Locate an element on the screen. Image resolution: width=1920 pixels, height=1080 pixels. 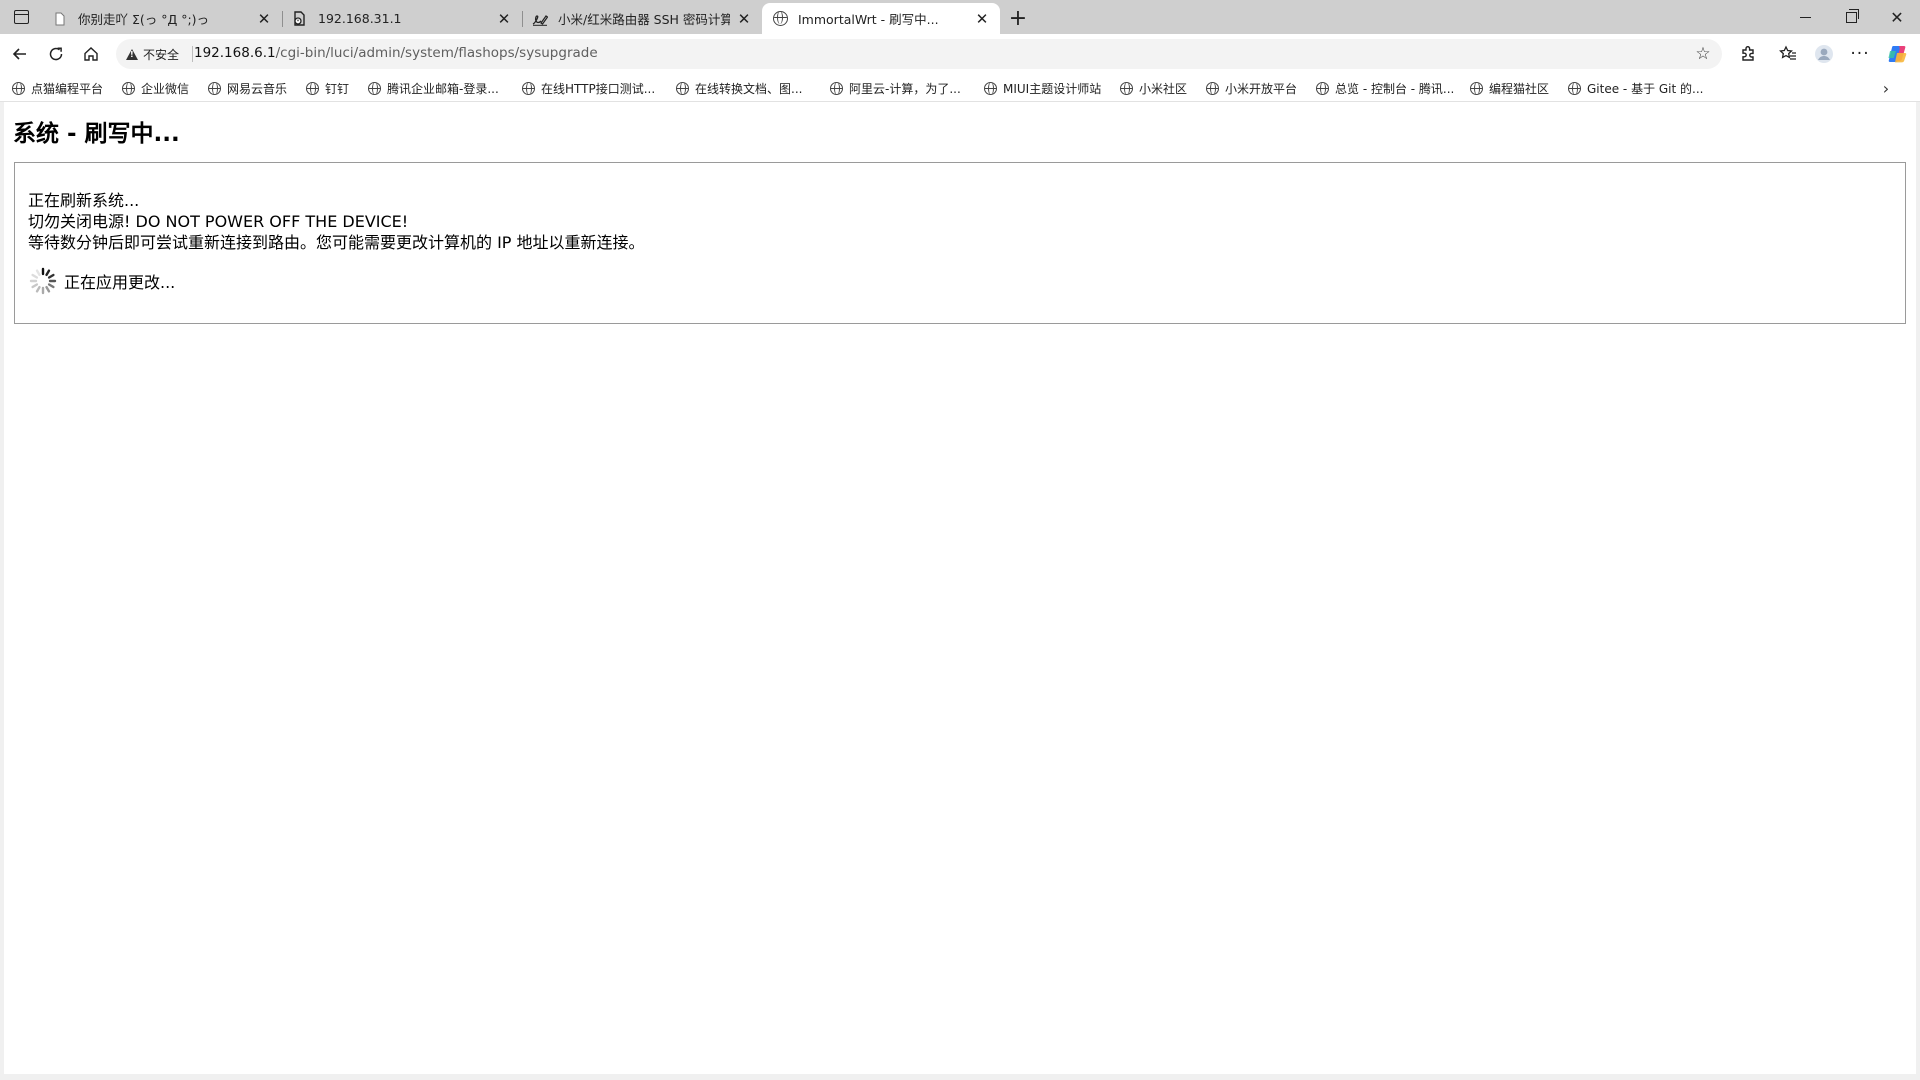
bookmark-item: MIUI主题设计师站 is located at coordinates (1042, 88).